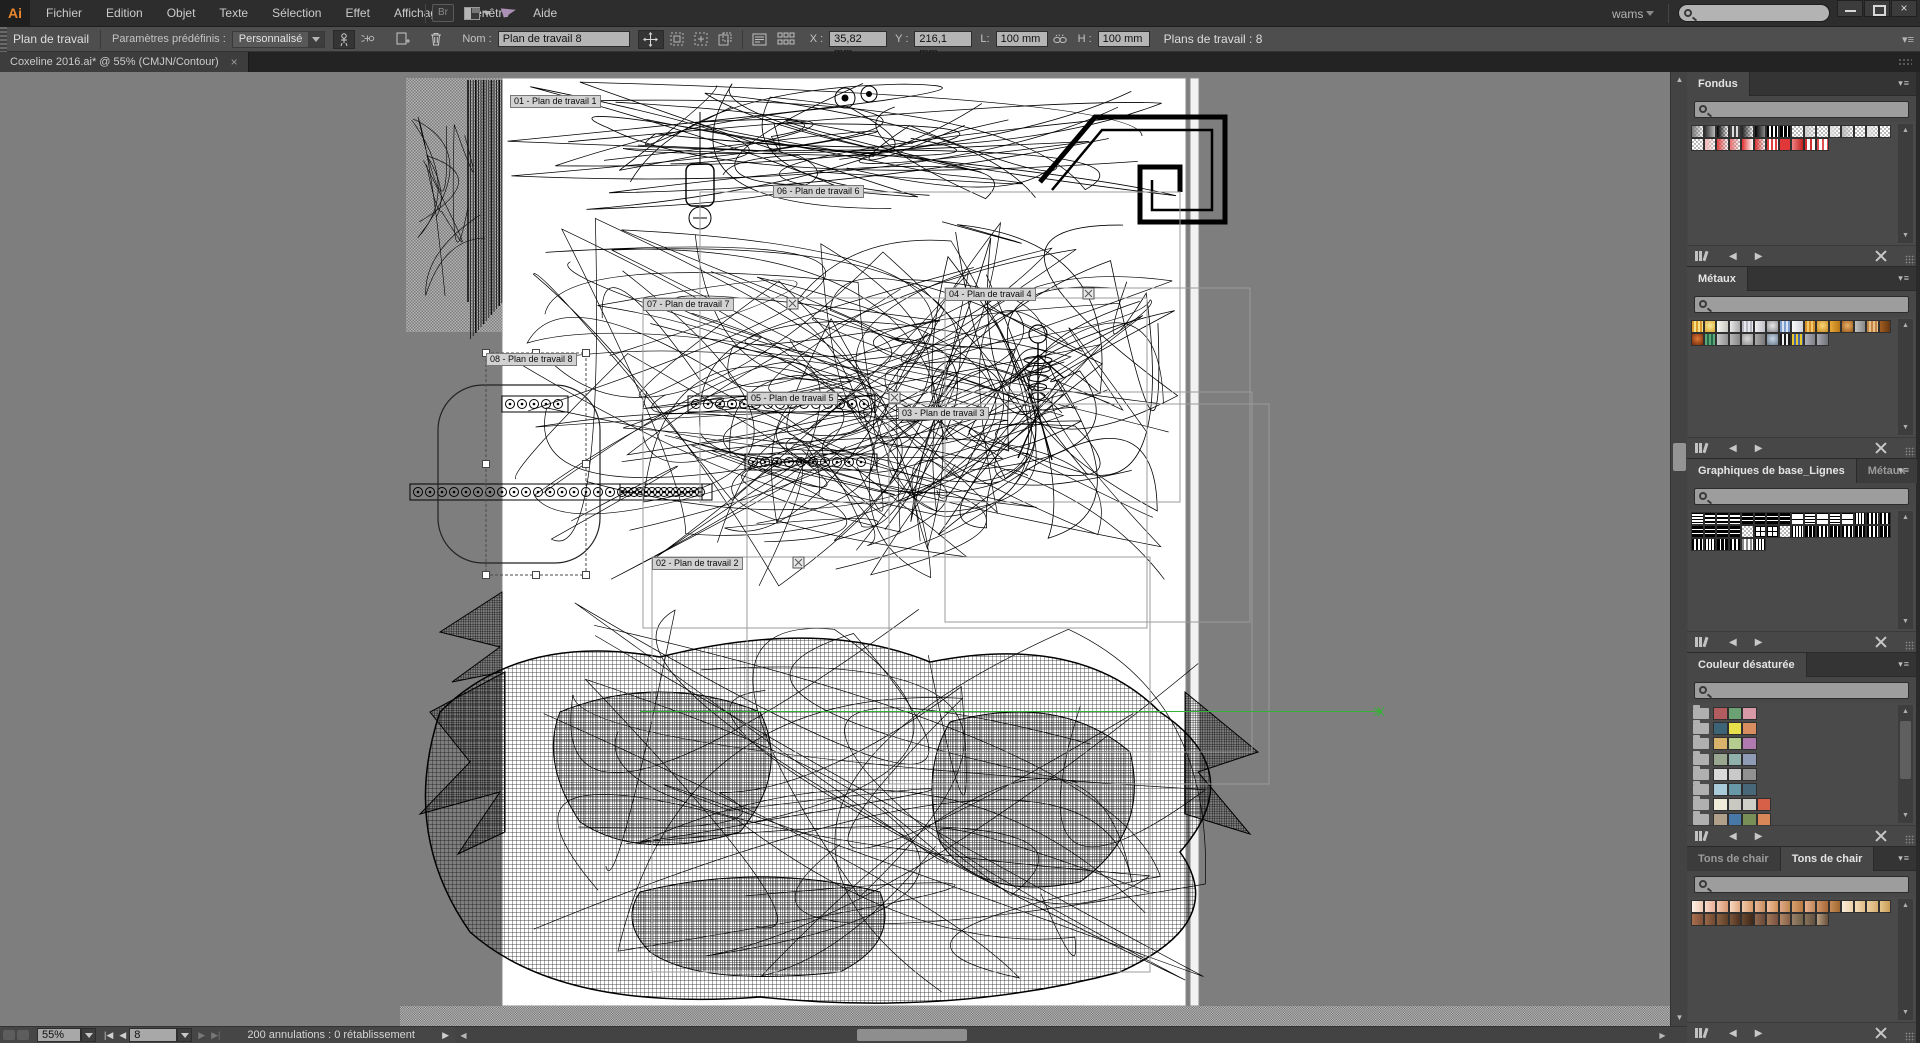  I want to click on restore-button, so click(1877, 8).